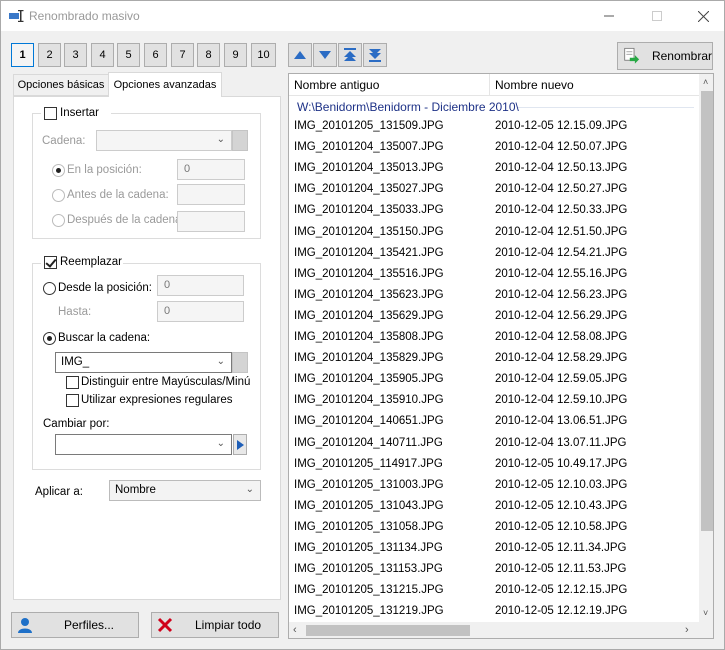 Image resolution: width=725 pixels, height=650 pixels. Describe the element at coordinates (49, 288) in the screenshot. I see `from-position-radio` at that location.